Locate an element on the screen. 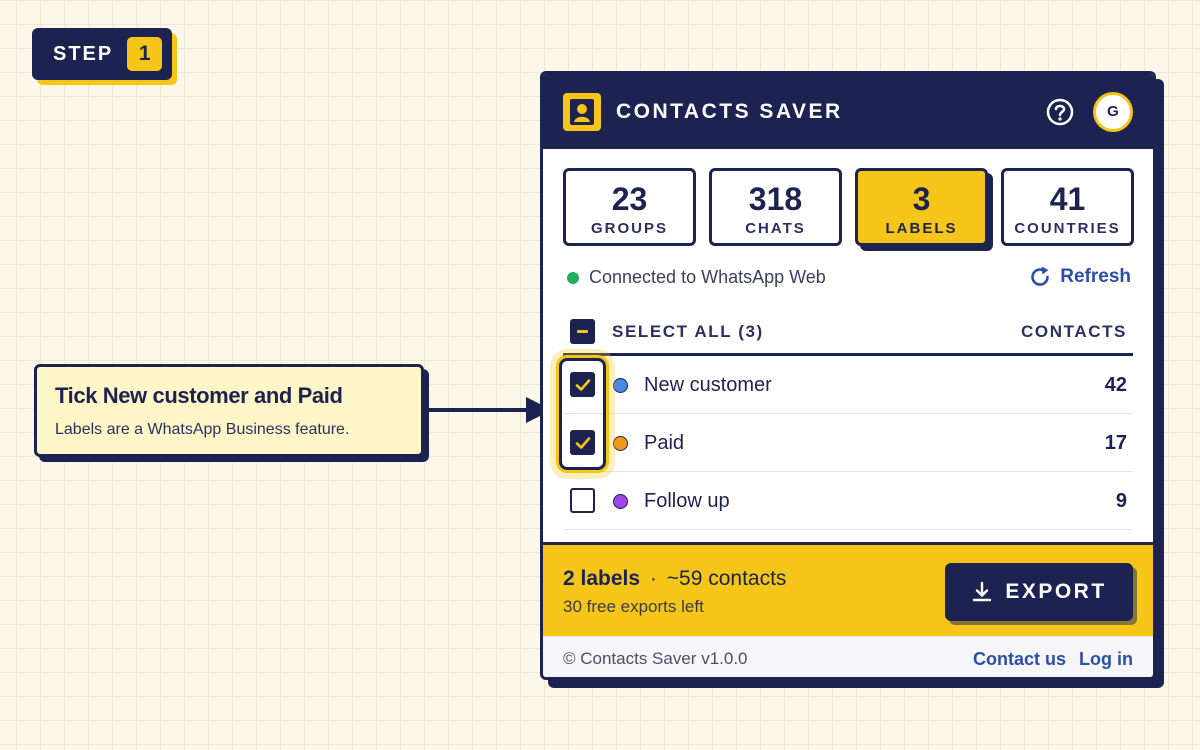  select-all-label: SELECT ALL (3) is located at coordinates (688, 332).